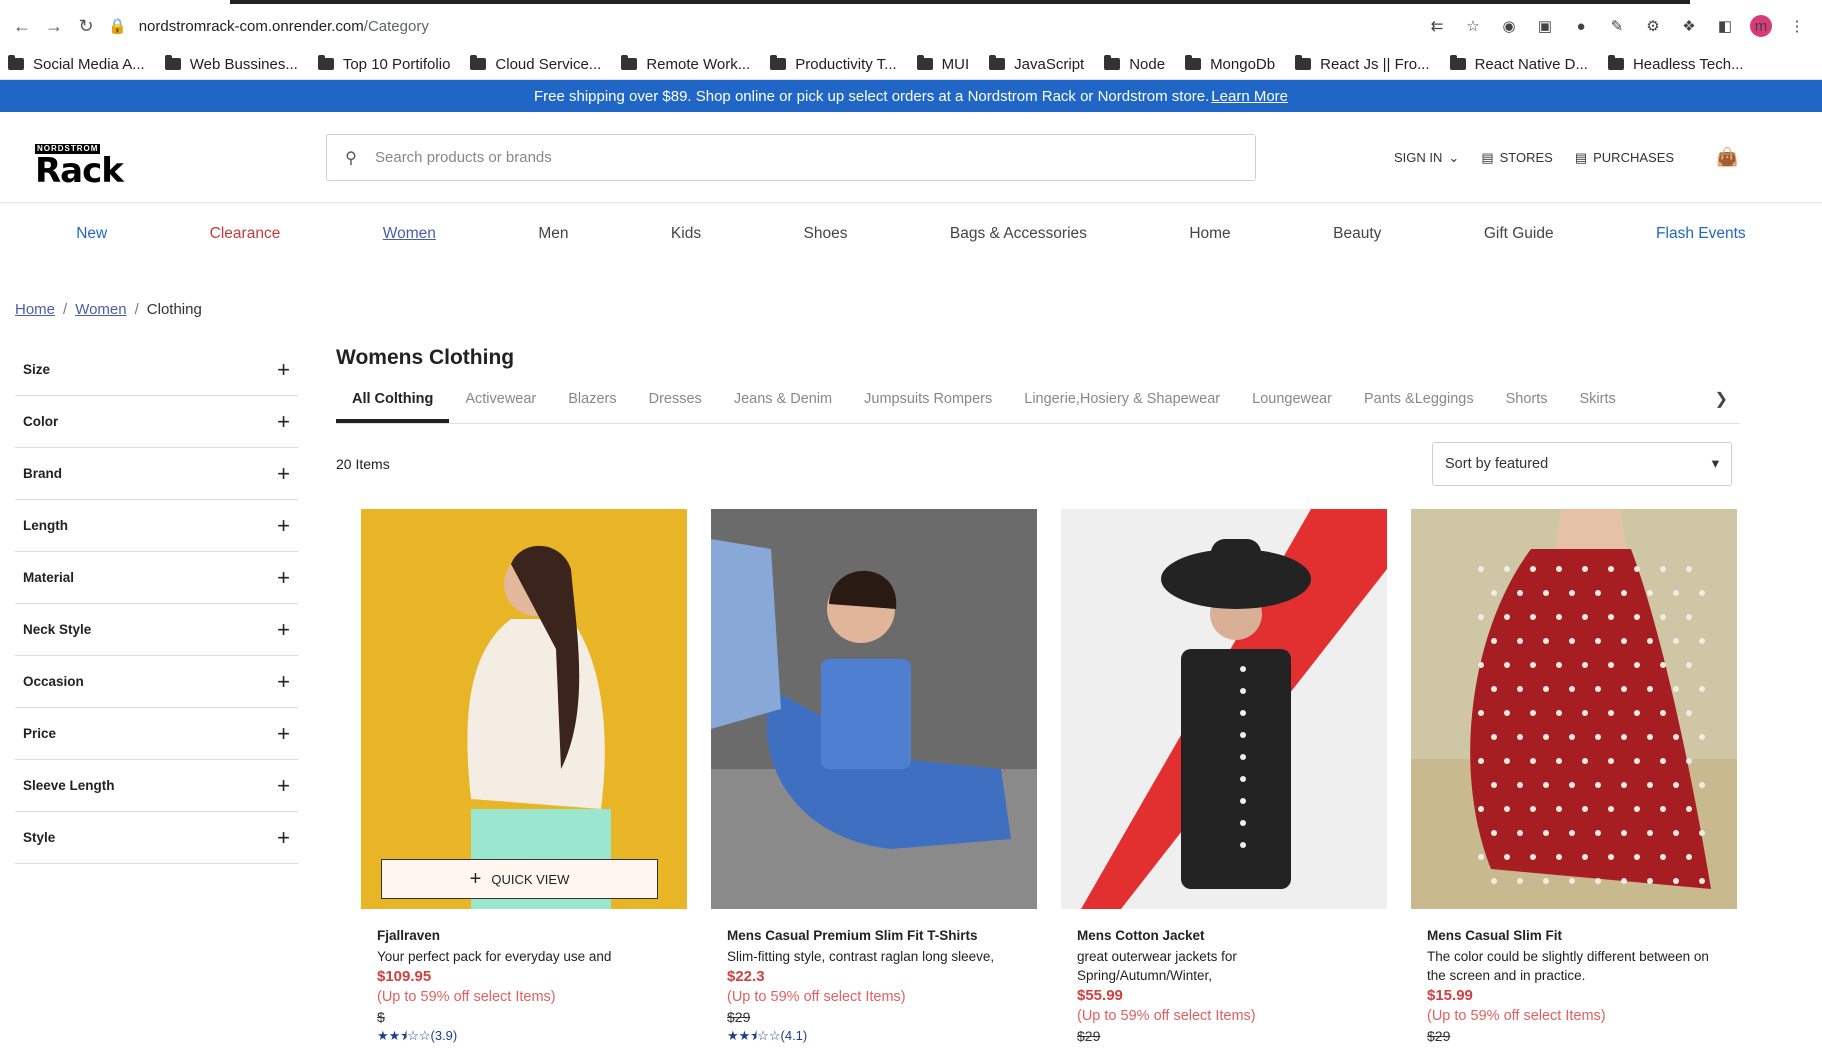 The image size is (1822, 1049). What do you see at coordinates (91, 234) in the screenshot?
I see `nav-item-new: New` at bounding box center [91, 234].